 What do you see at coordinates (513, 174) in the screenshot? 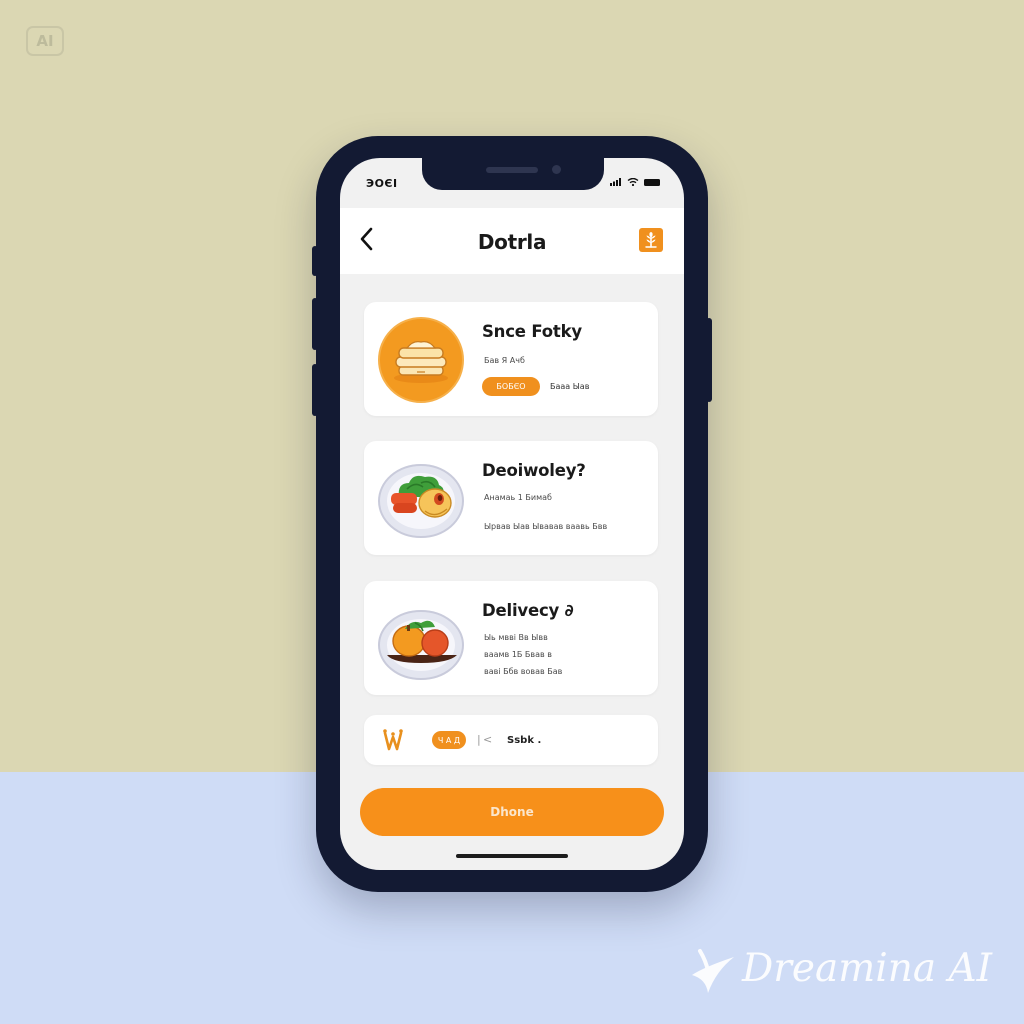
I see `notch` at bounding box center [513, 174].